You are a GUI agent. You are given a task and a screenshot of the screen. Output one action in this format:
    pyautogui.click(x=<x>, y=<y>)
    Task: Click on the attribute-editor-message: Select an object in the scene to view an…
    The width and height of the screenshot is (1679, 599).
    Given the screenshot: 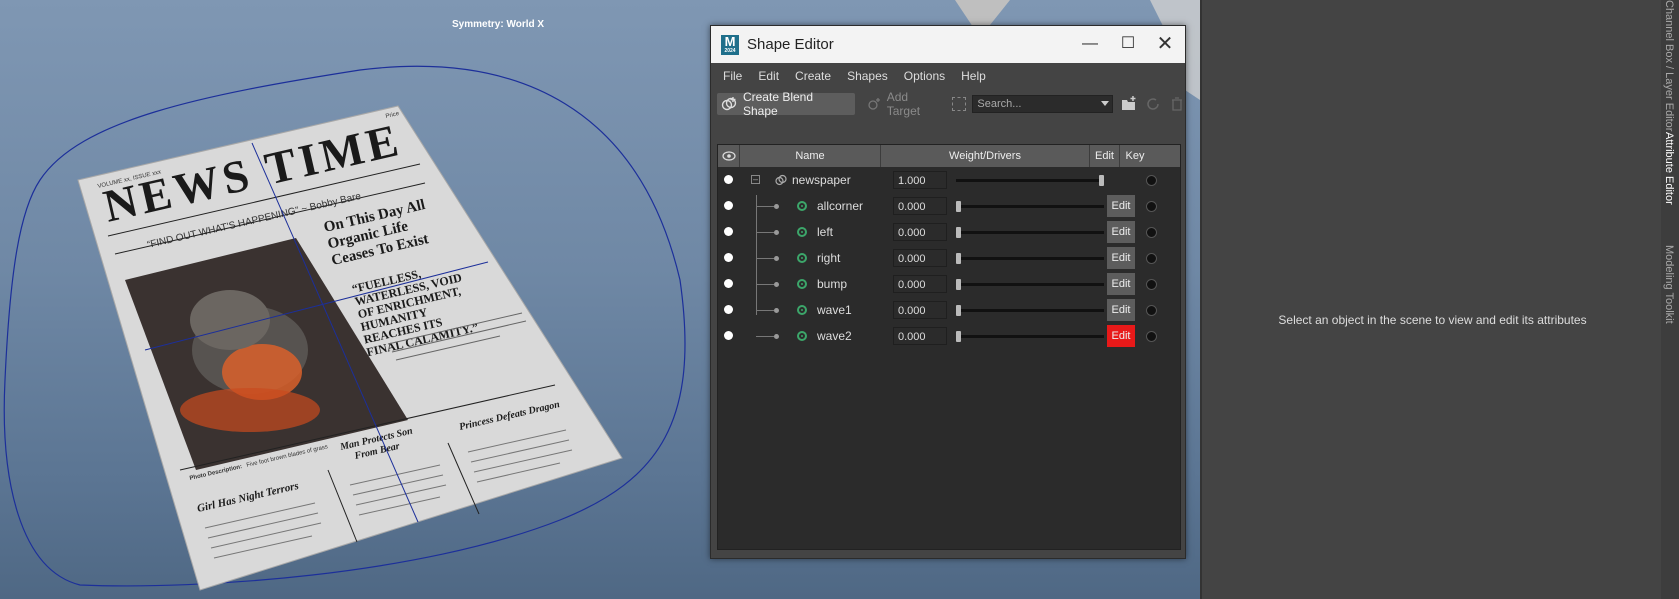 What is the action you would take?
    pyautogui.click(x=1432, y=320)
    